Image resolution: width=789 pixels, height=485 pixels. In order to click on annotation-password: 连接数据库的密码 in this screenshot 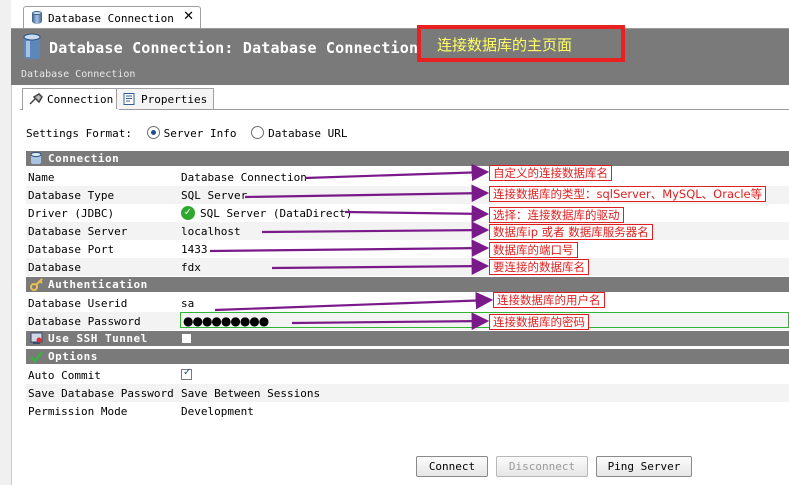, I will do `click(539, 322)`.